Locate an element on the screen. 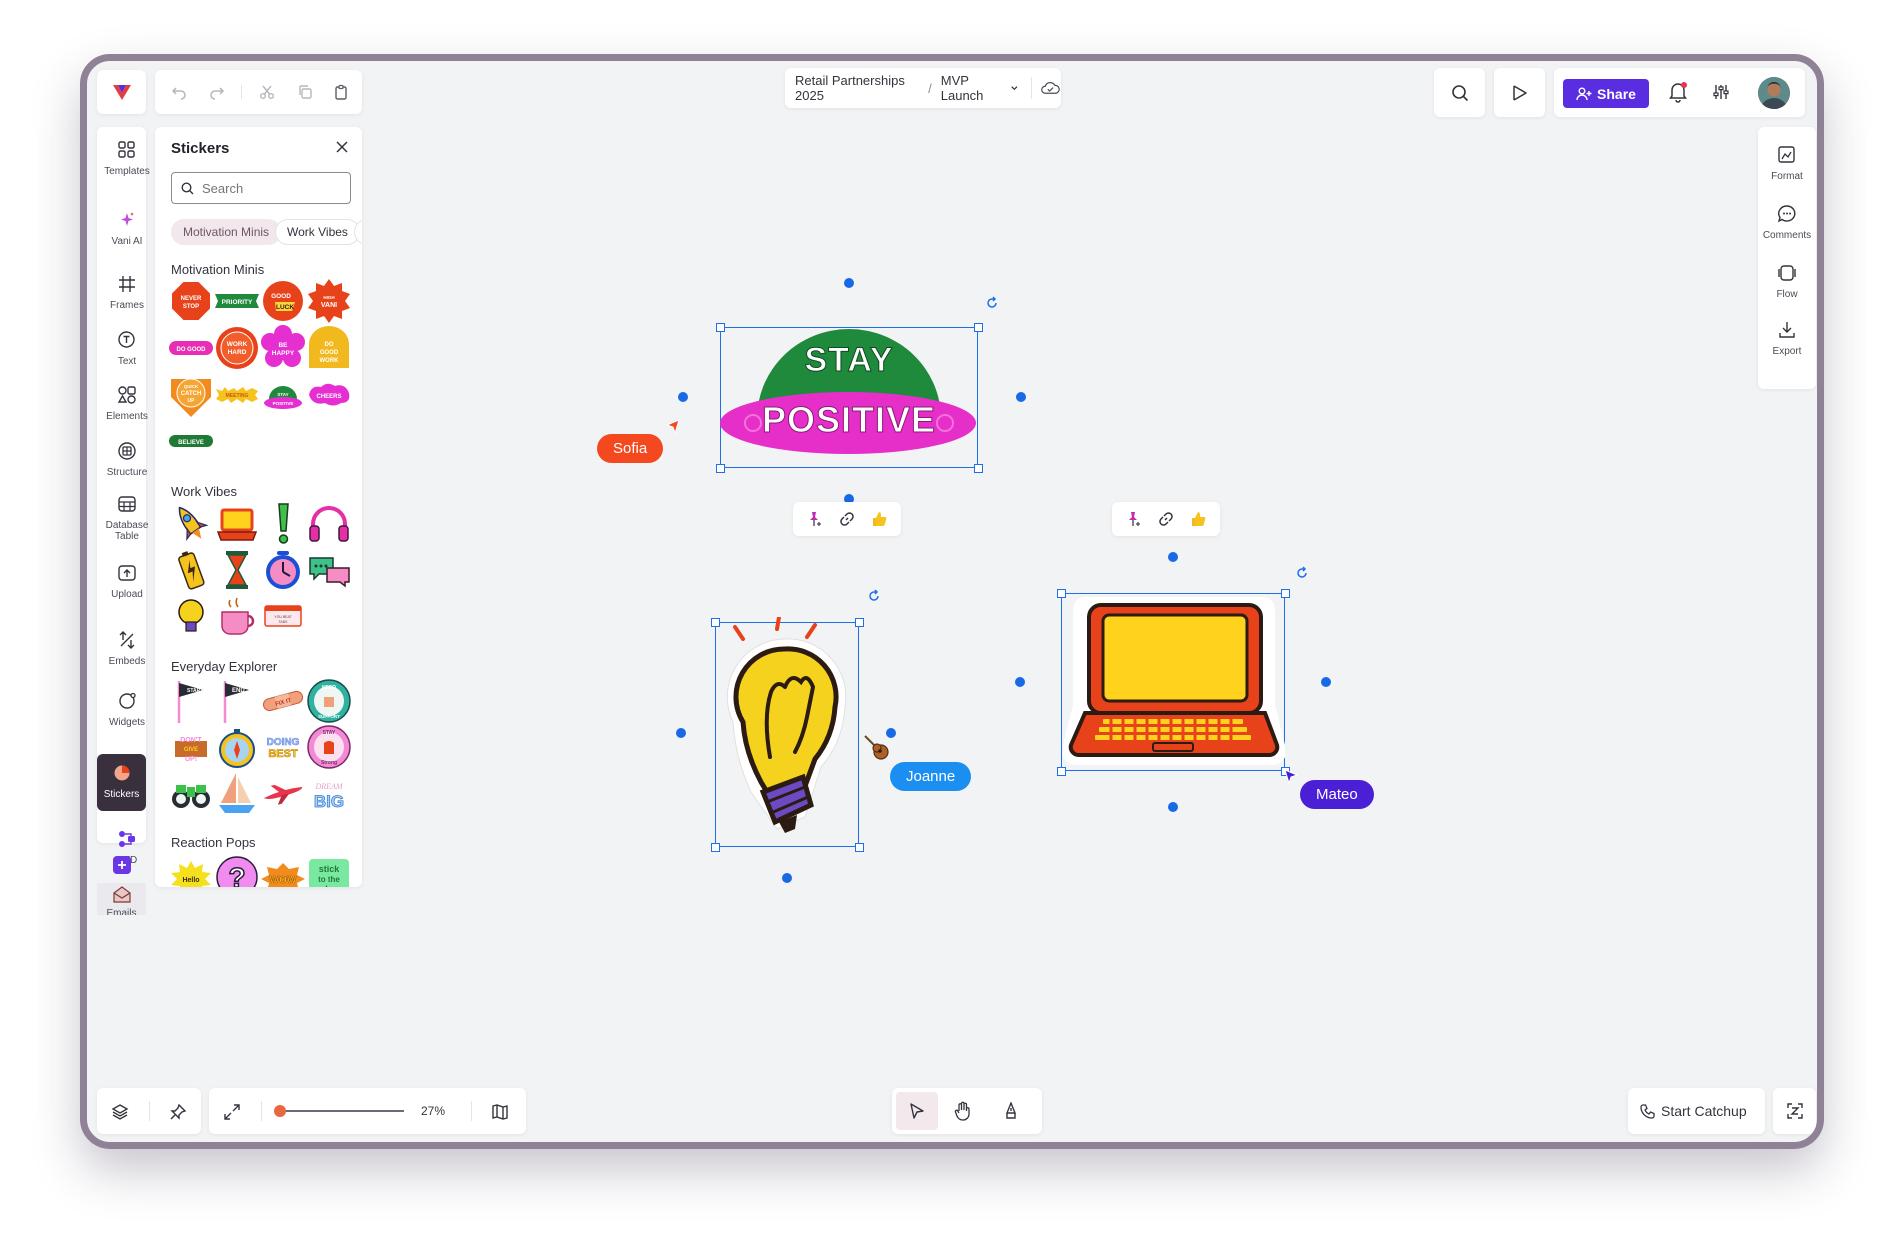 Image resolution: width=1902 pixels, height=1254 pixels. sticker-lightbulb is located at coordinates (788, 733).